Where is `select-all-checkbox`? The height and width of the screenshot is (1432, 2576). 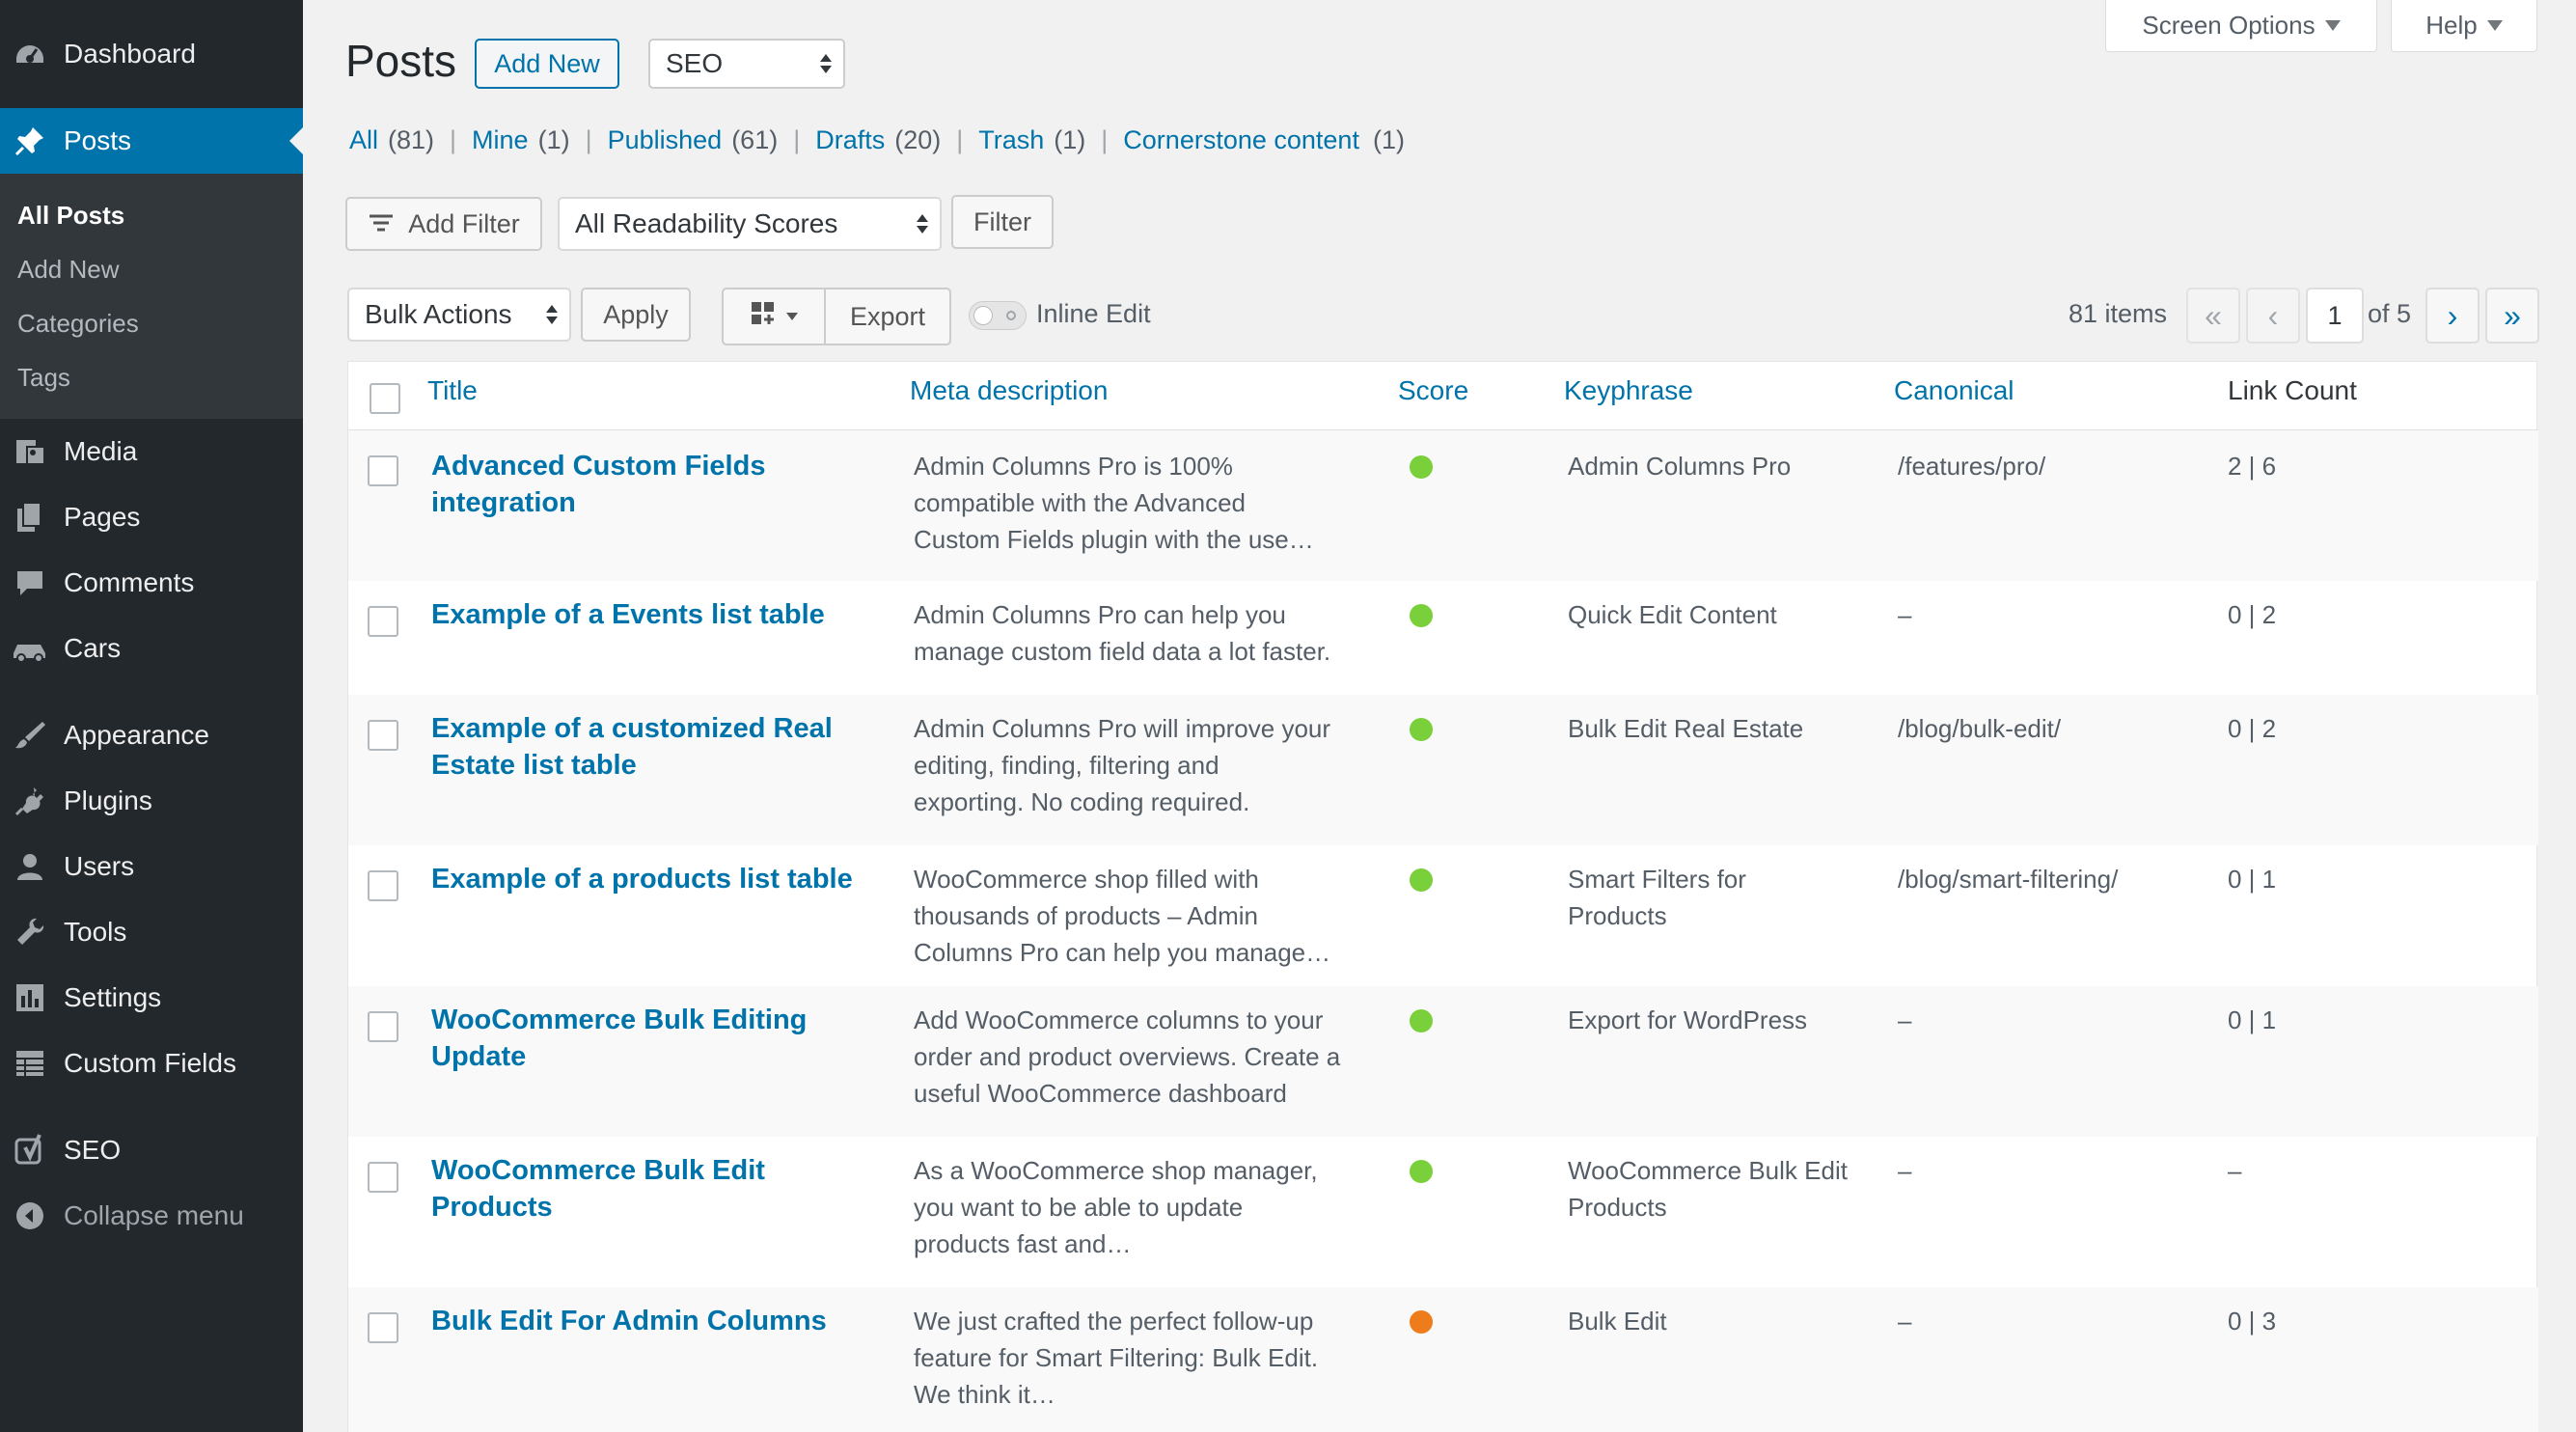
select-all-checkbox is located at coordinates (385, 399).